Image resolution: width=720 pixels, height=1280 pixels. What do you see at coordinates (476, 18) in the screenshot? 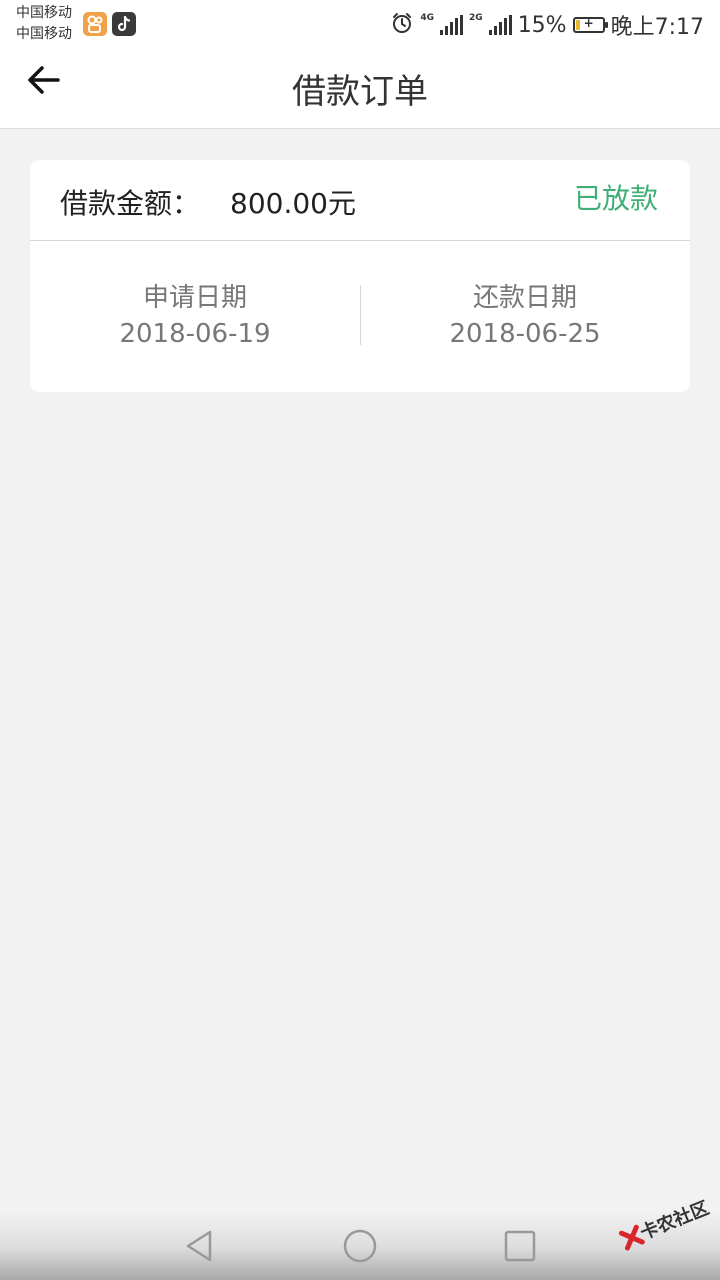
I see `network-2-label: 2G` at bounding box center [476, 18].